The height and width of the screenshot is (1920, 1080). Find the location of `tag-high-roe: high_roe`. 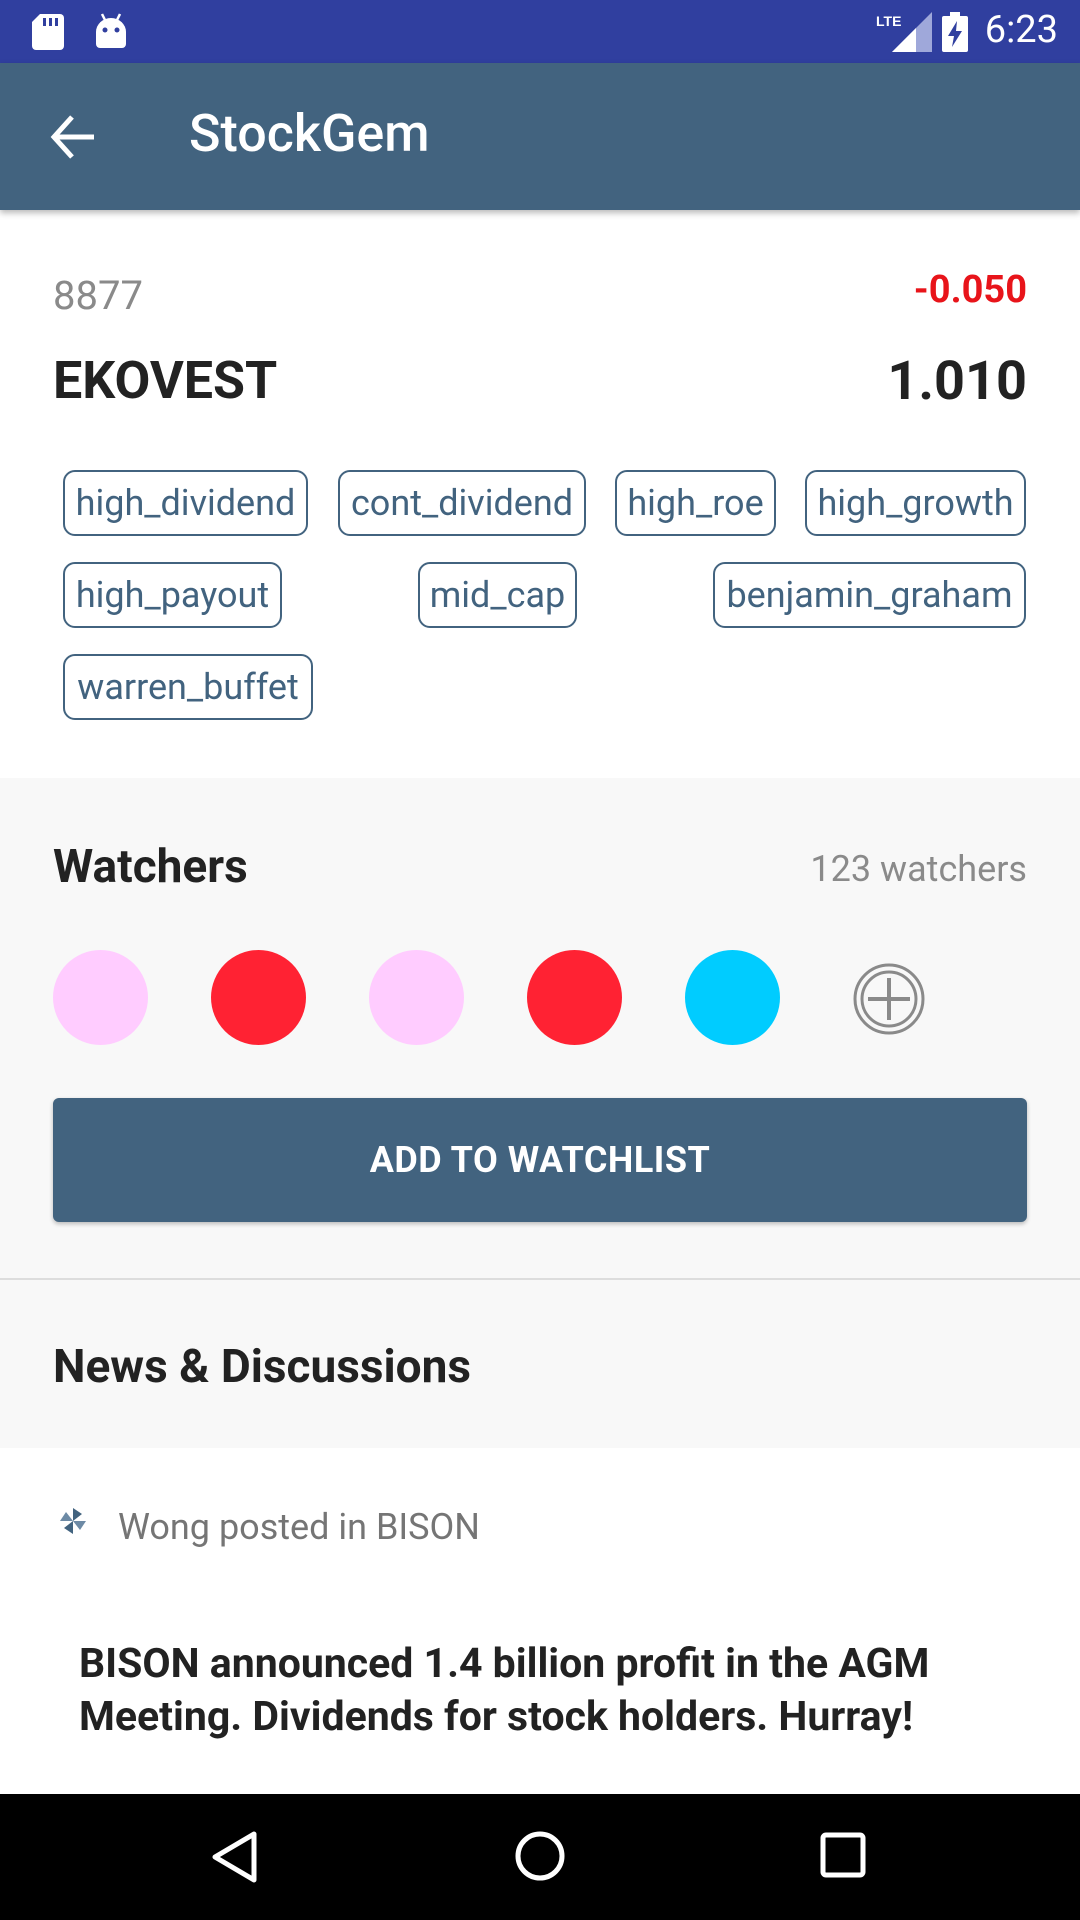

tag-high-roe: high_roe is located at coordinates (695, 503).